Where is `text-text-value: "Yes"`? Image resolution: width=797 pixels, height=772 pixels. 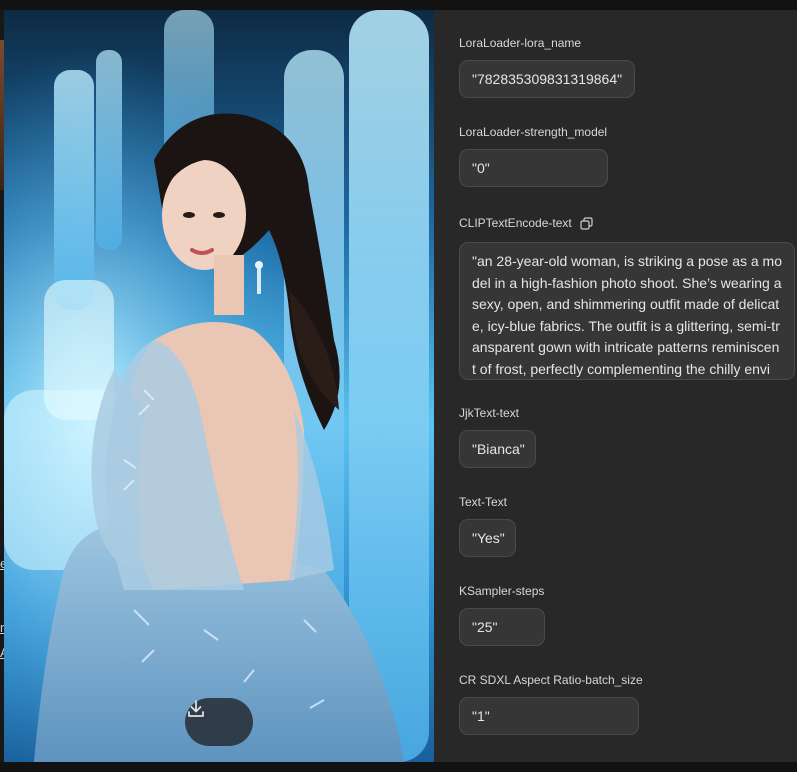
text-text-value: "Yes" is located at coordinates (487, 538).